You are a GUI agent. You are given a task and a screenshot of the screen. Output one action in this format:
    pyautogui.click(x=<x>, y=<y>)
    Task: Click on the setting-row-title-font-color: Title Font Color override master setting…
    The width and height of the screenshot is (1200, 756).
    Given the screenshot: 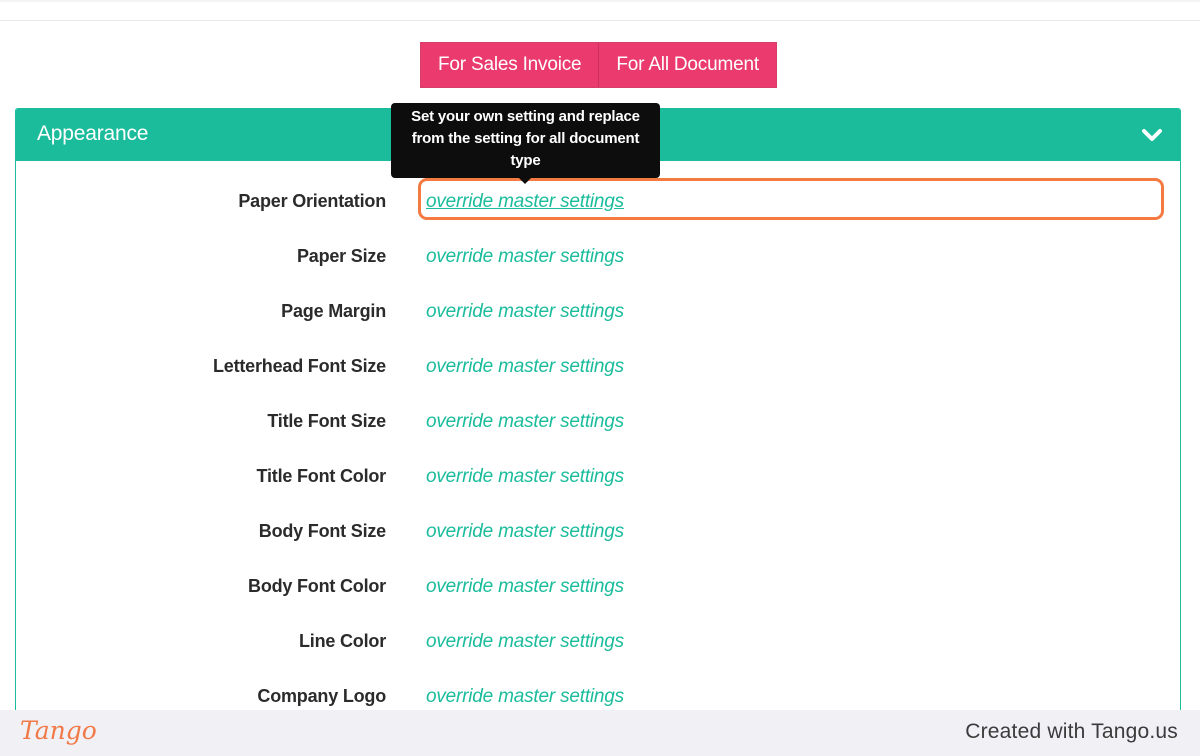 What is the action you would take?
    pyautogui.click(x=598, y=477)
    